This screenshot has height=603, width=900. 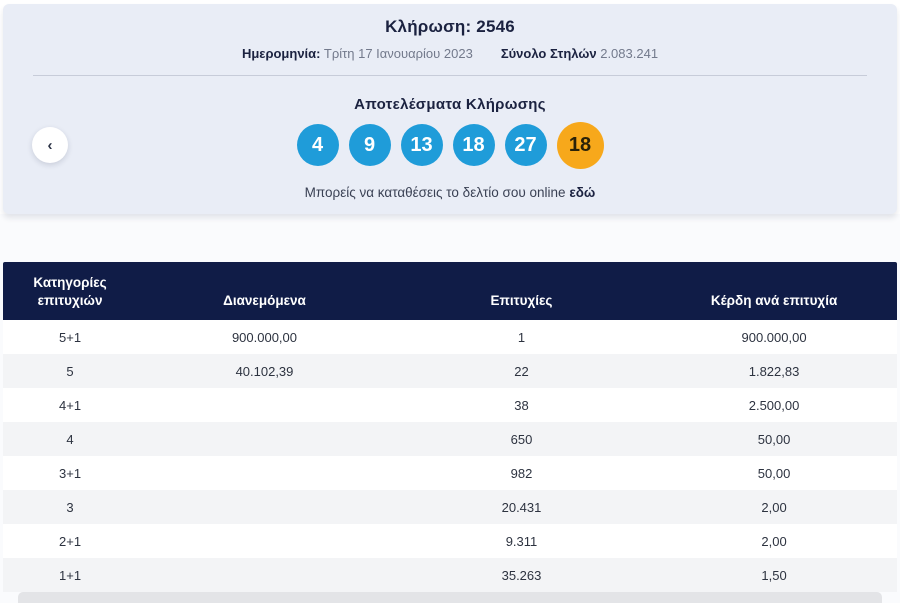 What do you see at coordinates (521, 371) in the screenshot?
I see `cell-wins: 22` at bounding box center [521, 371].